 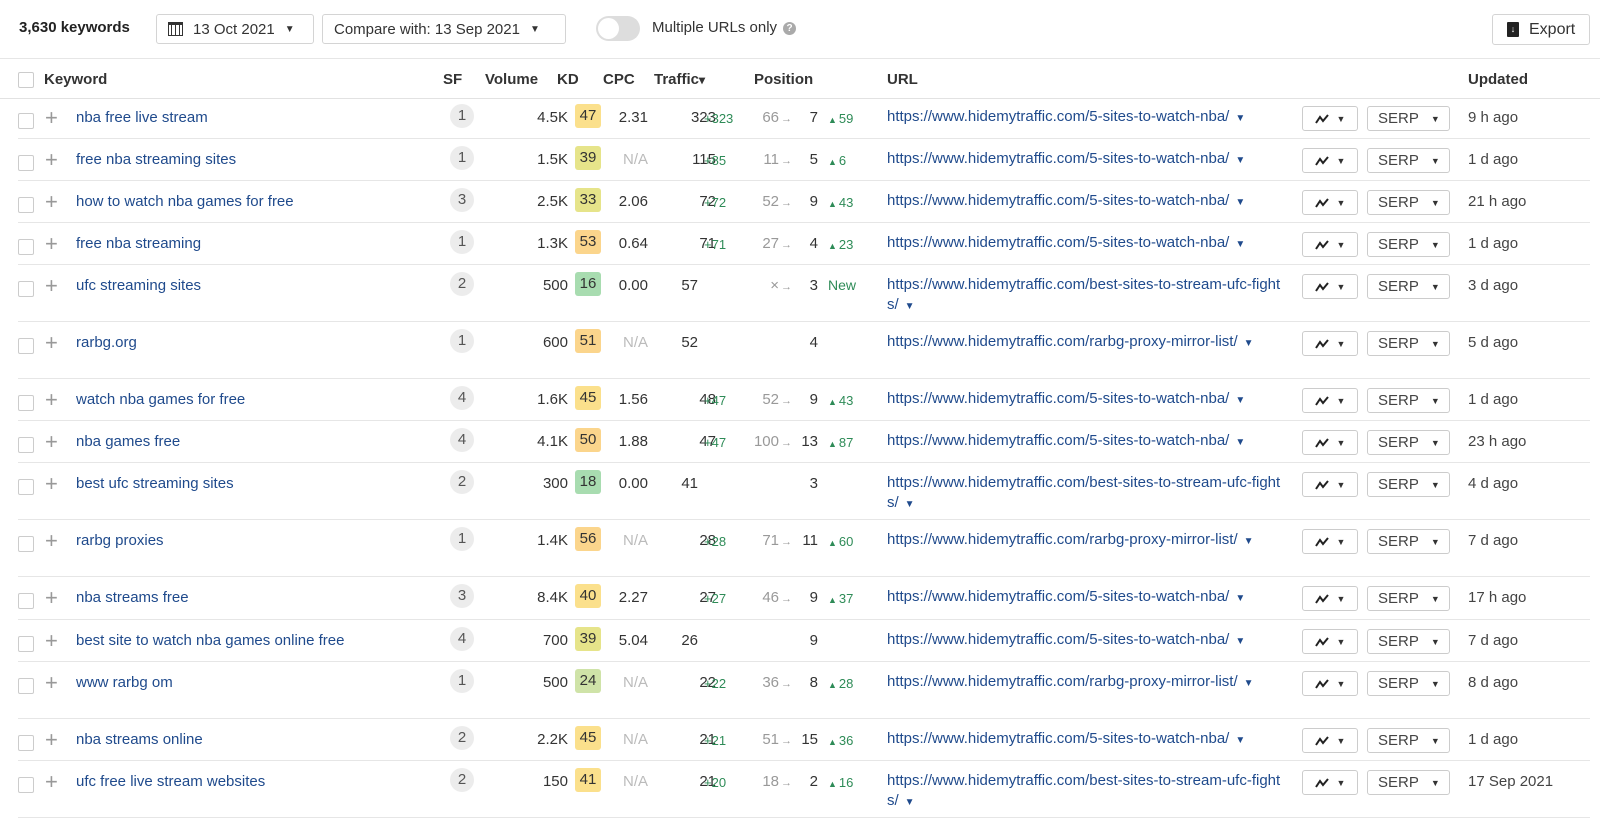 What do you see at coordinates (679, 79) in the screenshot?
I see `col-traffic: Traffic▾` at bounding box center [679, 79].